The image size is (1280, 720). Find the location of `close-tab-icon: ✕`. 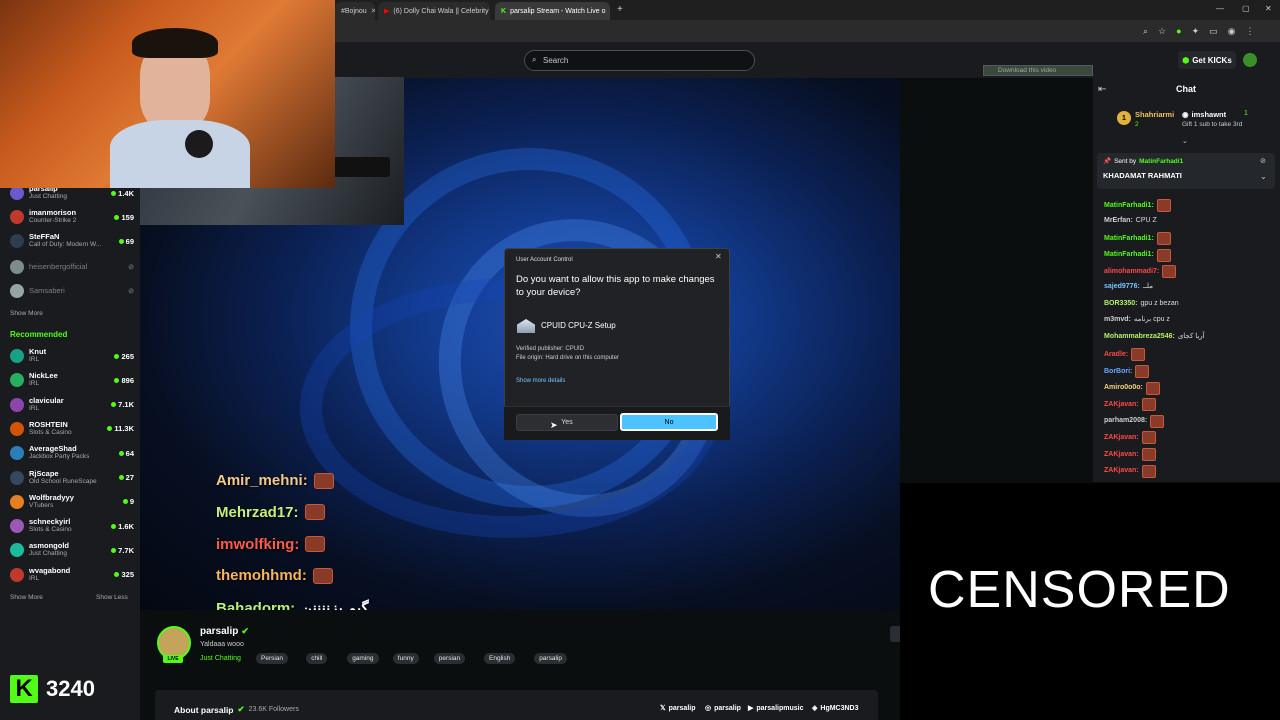

close-tab-icon: ✕ is located at coordinates (373, 11).